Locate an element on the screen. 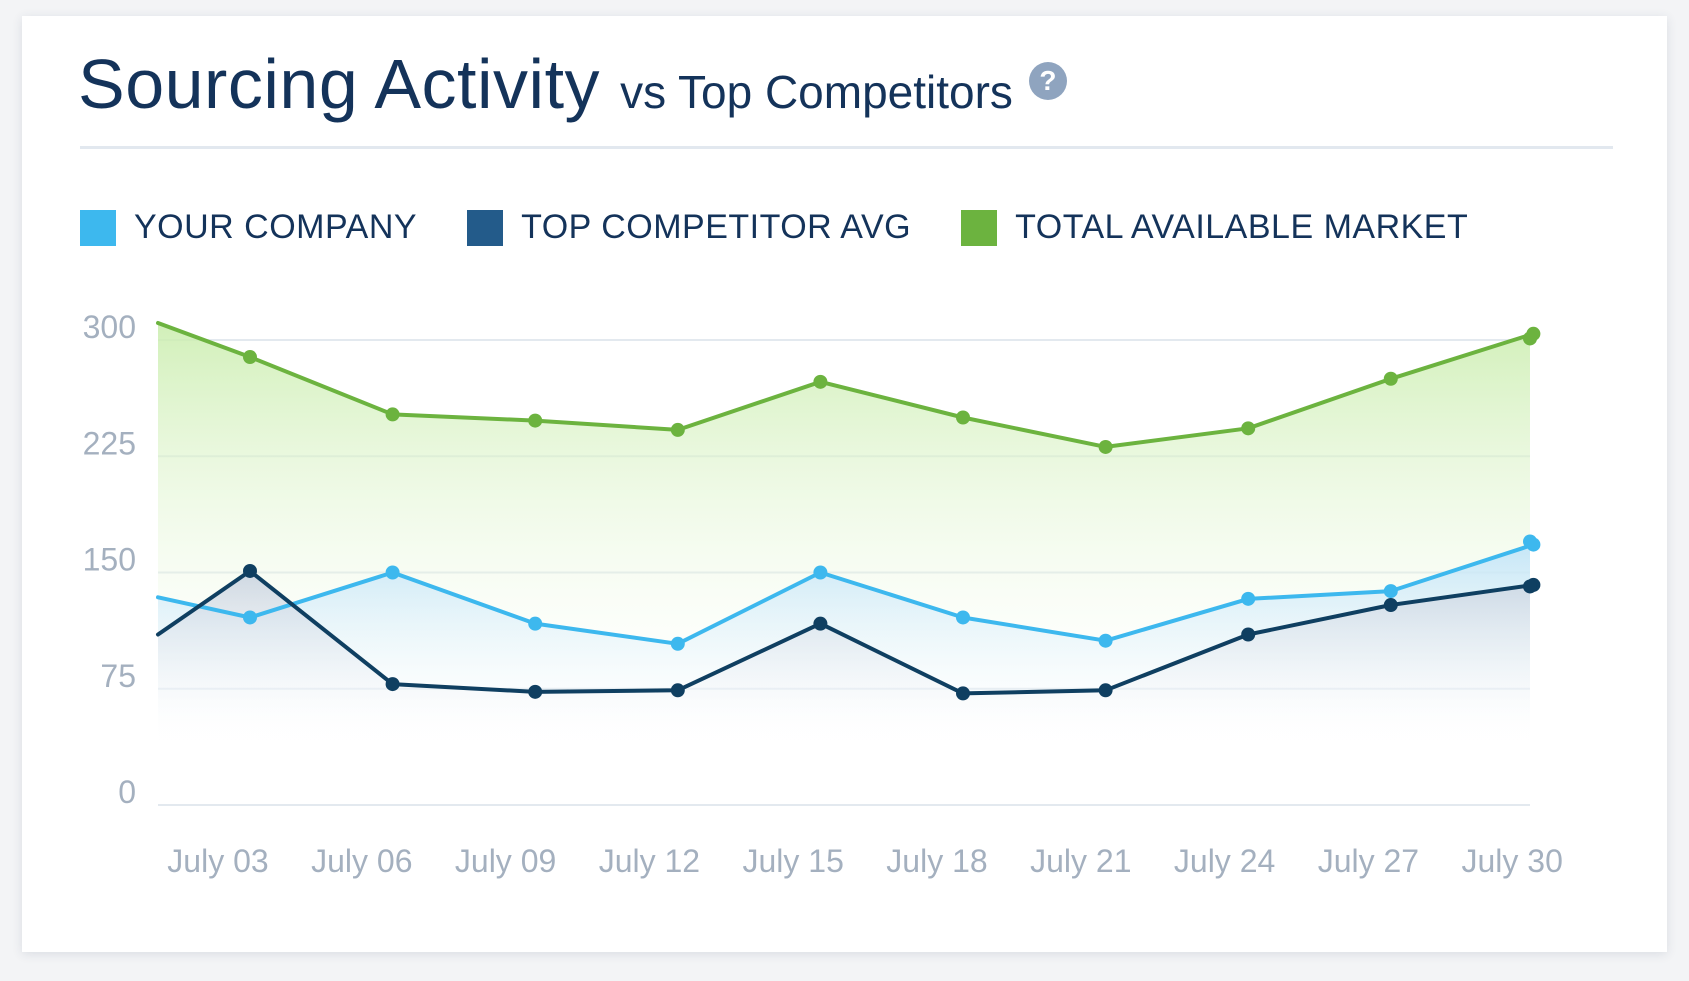 The image size is (1689, 981). y-tick-label: 150 is located at coordinates (109, 560).